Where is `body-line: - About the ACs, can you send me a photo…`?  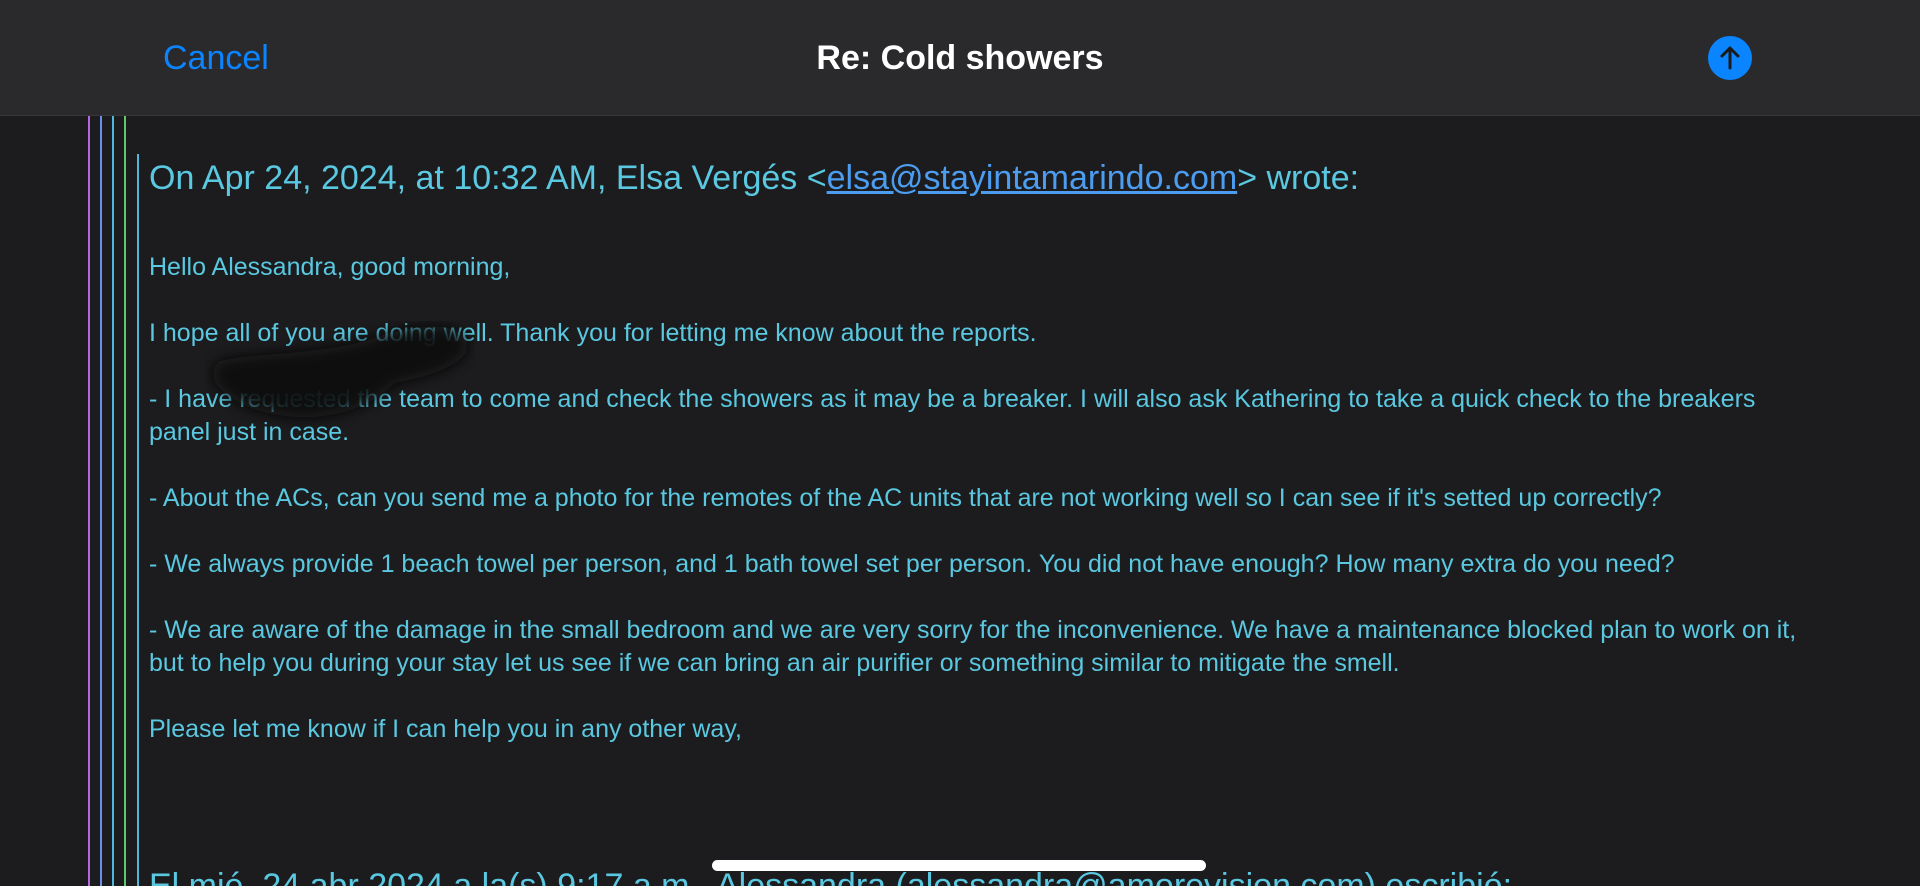
body-line: - About the ACs, can you send me a photo… is located at coordinates (905, 498).